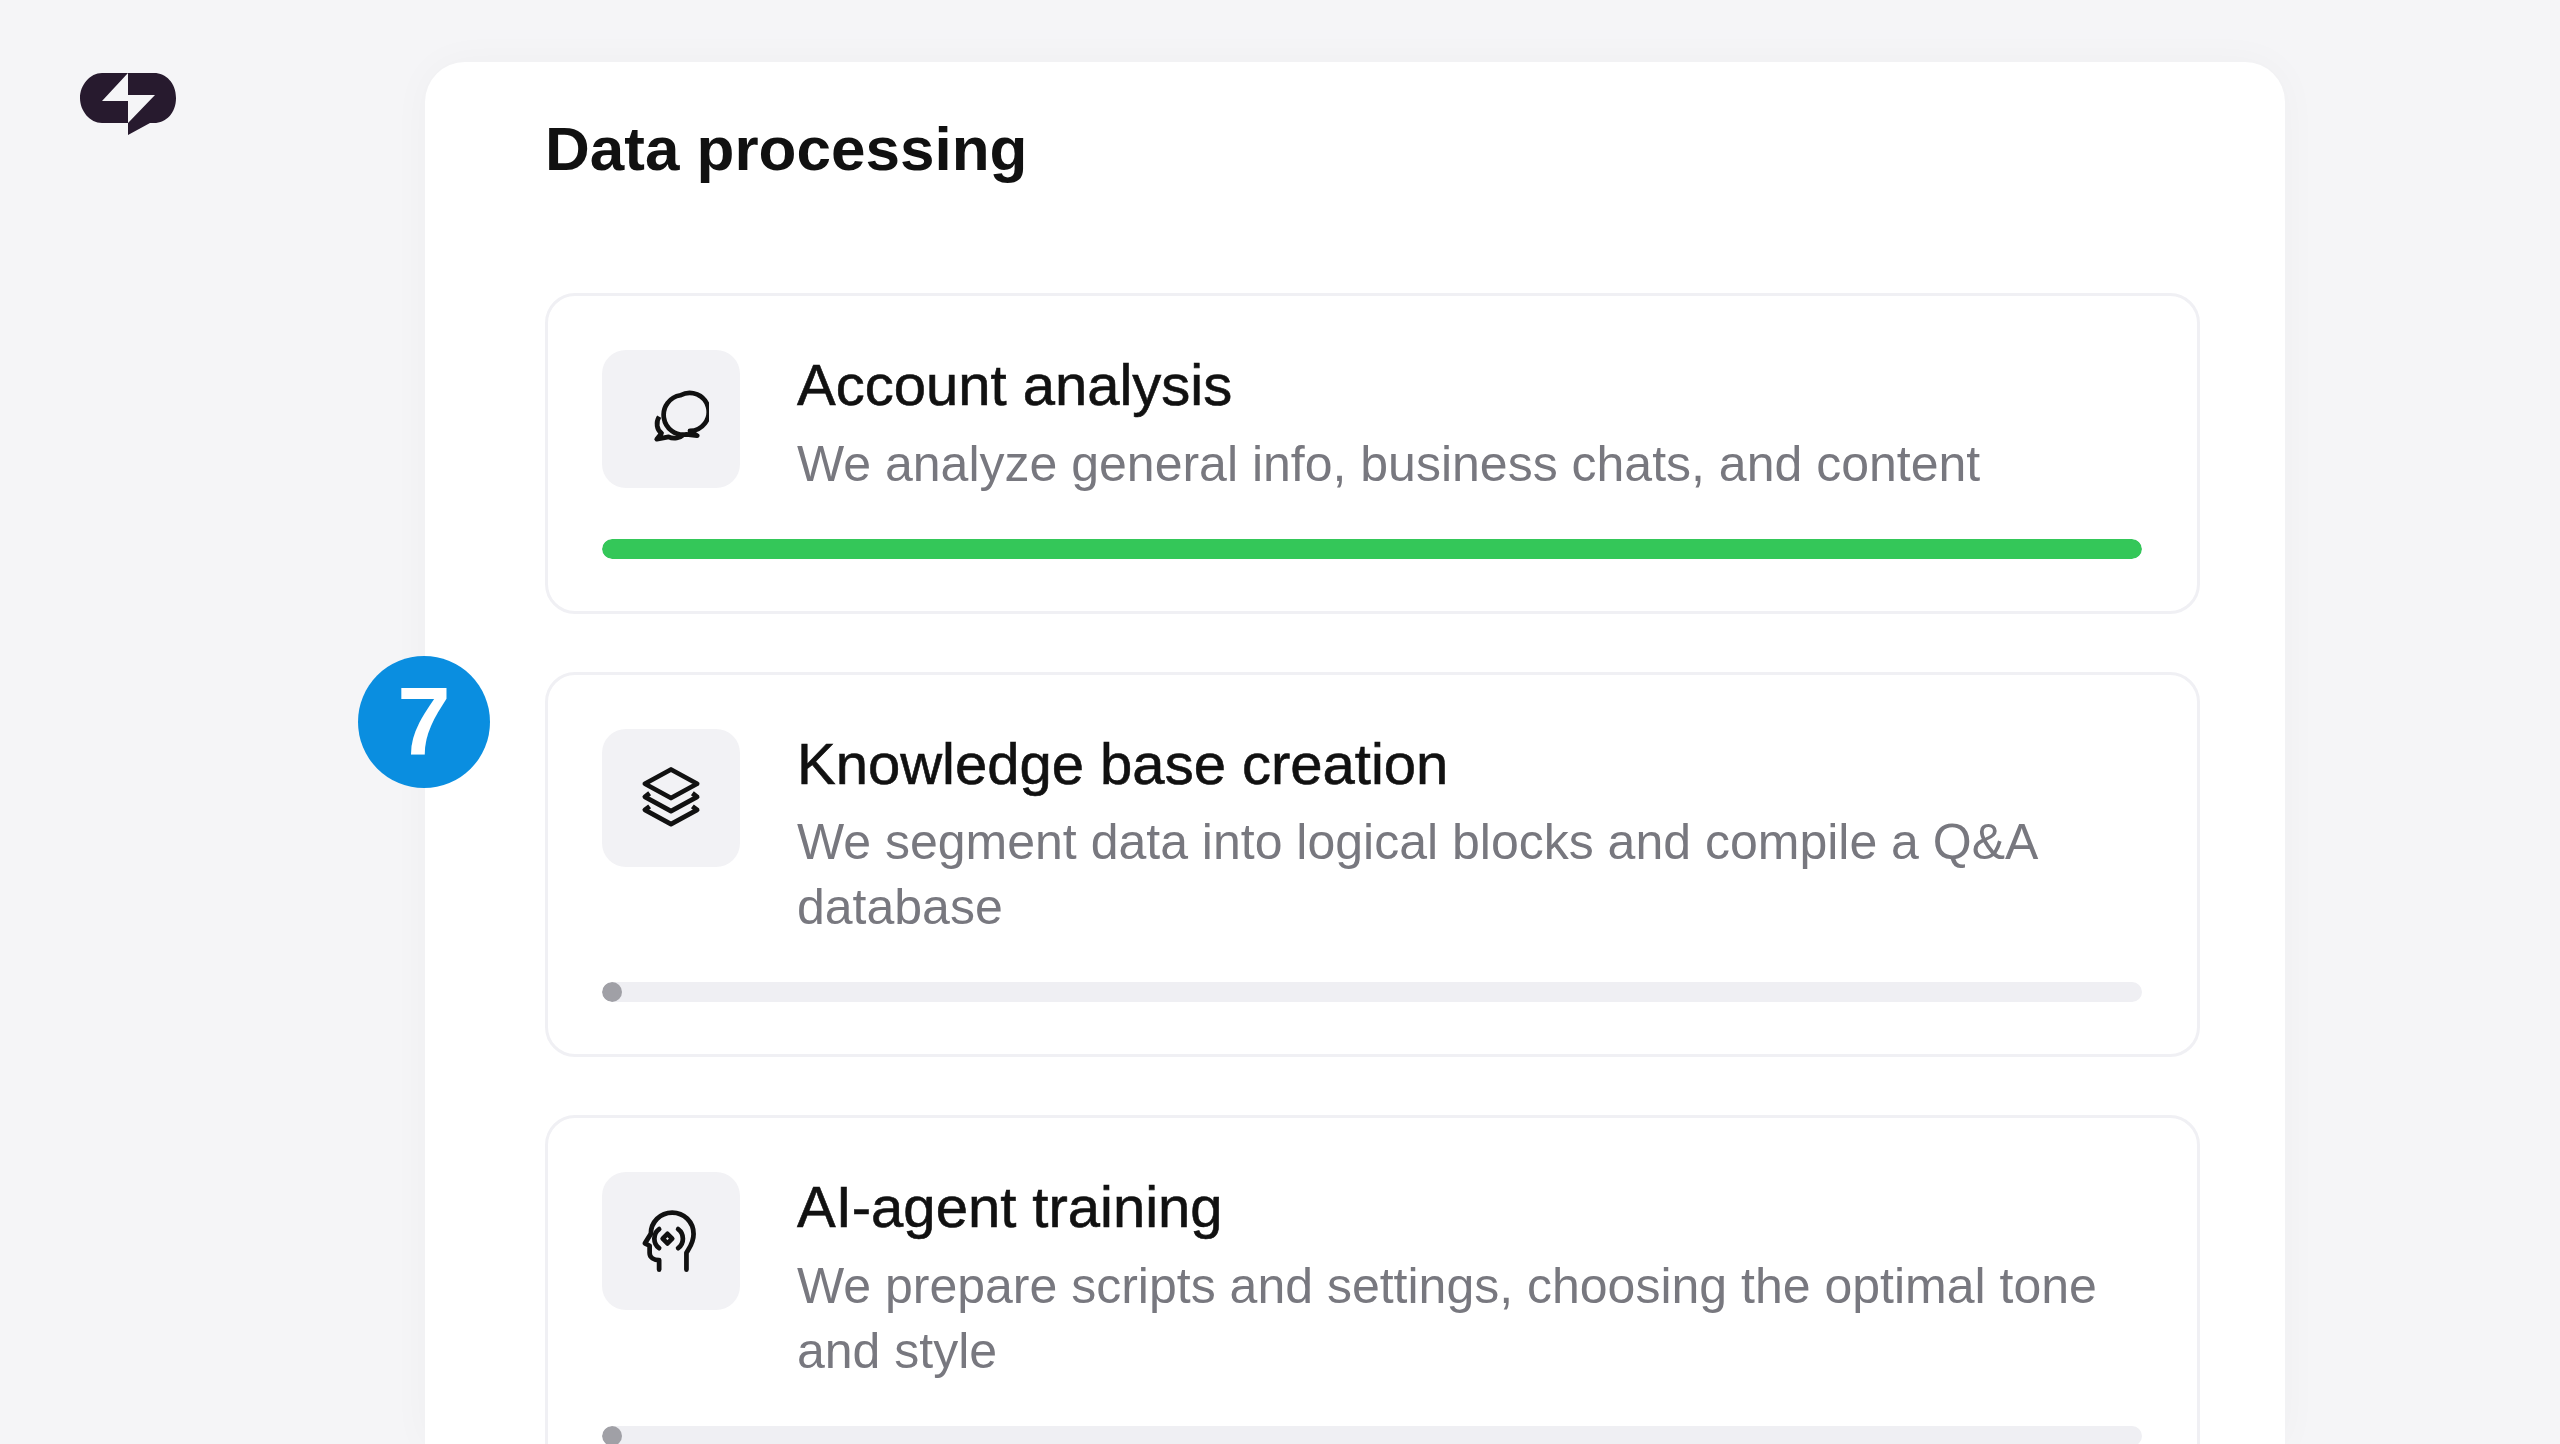 This screenshot has height=1444, width=2560. What do you see at coordinates (1010, 1207) in the screenshot?
I see `step-title: AI-agent training` at bounding box center [1010, 1207].